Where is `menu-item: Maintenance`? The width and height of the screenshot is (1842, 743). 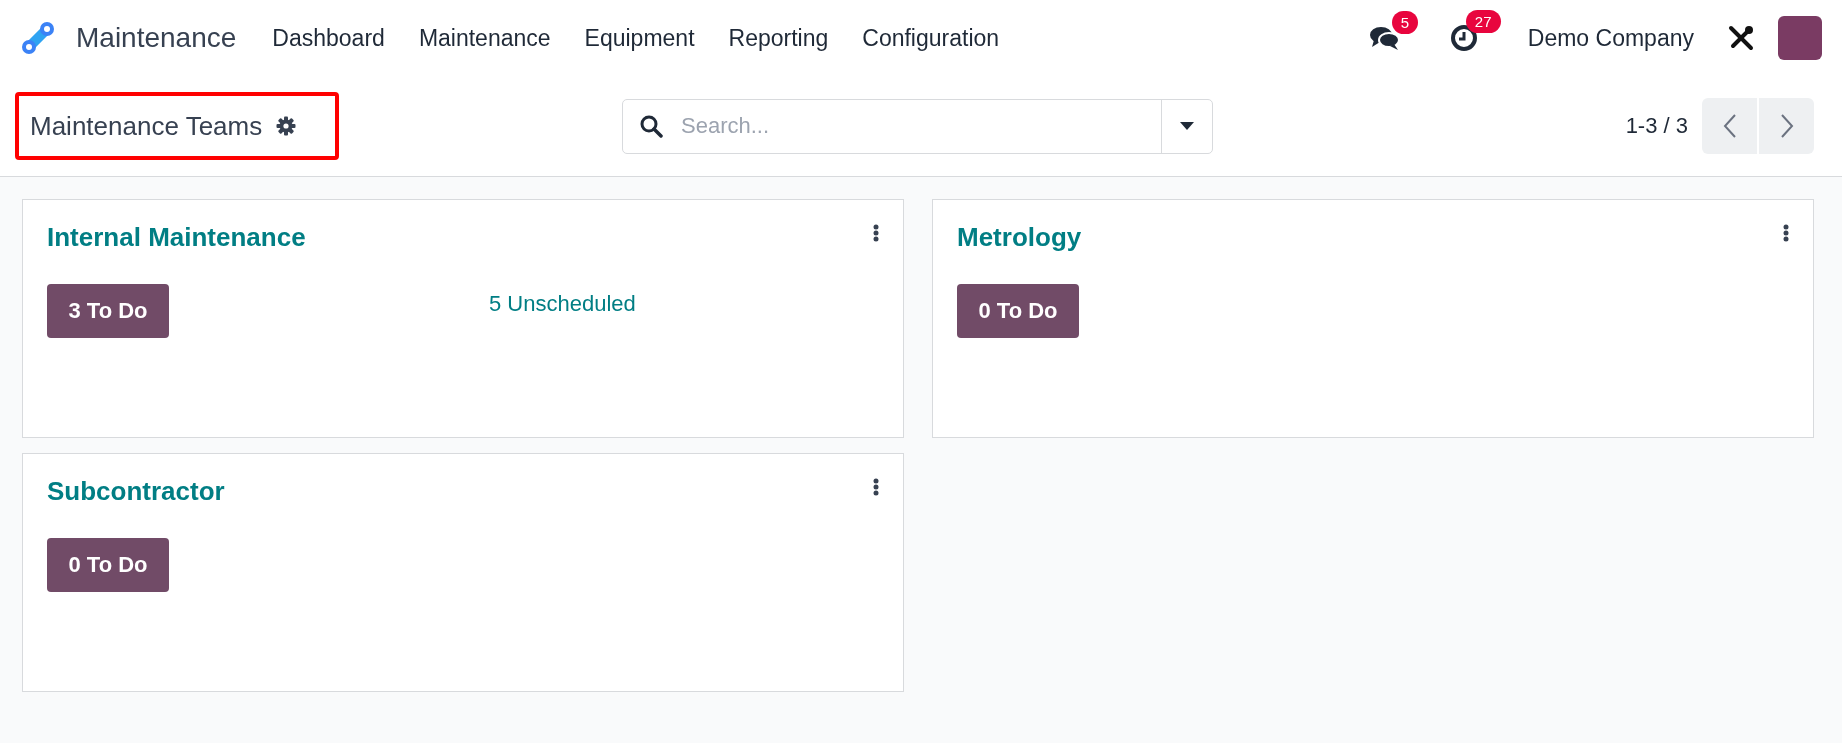 menu-item: Maintenance is located at coordinates (484, 38).